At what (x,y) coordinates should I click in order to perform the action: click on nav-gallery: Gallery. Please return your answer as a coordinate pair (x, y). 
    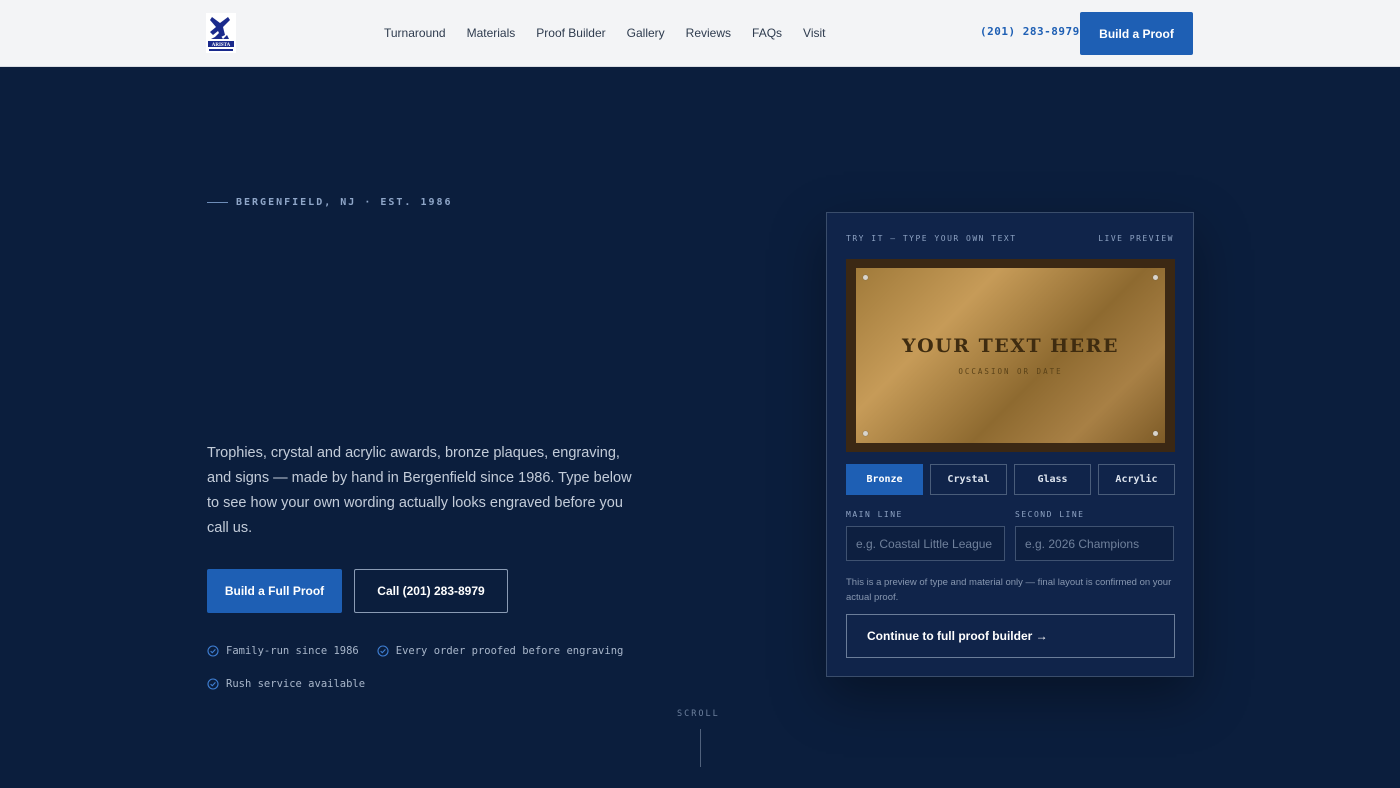
    Looking at the image, I should click on (646, 33).